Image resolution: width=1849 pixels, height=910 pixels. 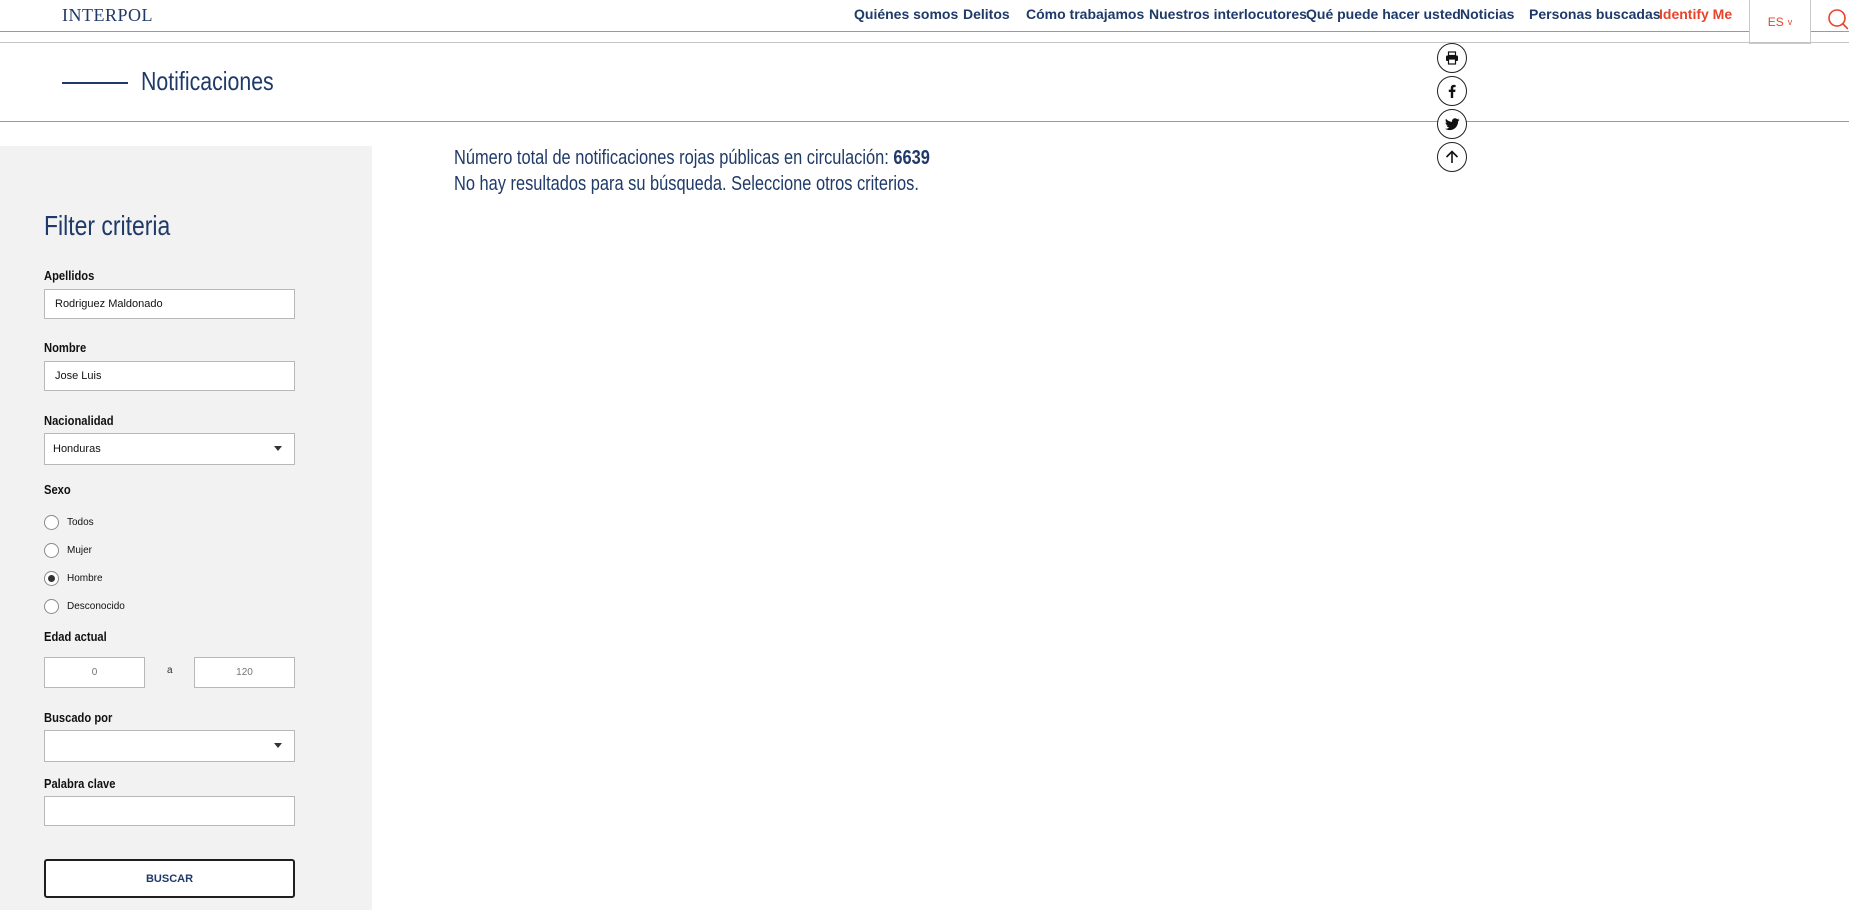 I want to click on header-divider-top, so click(x=924, y=42).